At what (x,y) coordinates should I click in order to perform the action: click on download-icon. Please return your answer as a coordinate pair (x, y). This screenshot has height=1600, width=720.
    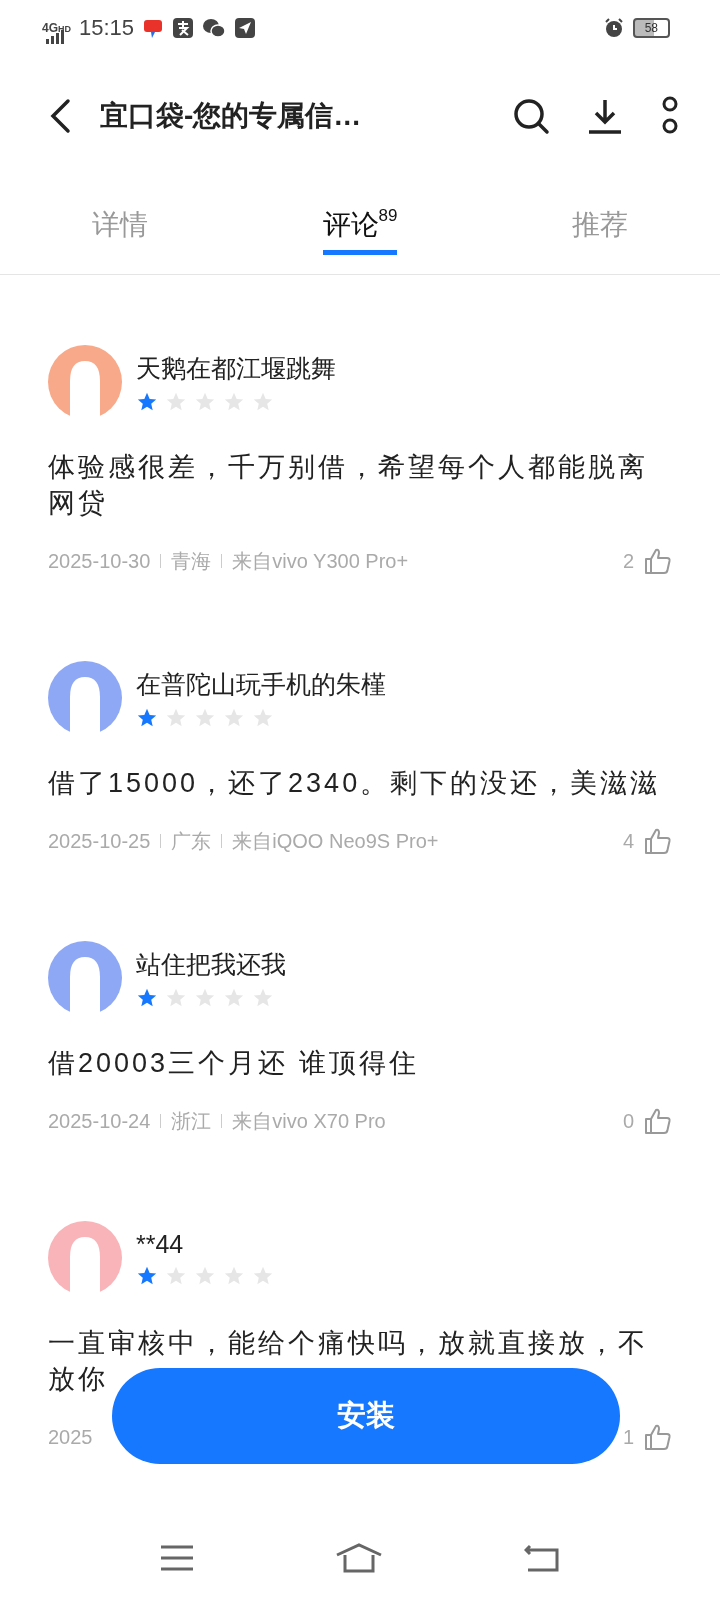
    Looking at the image, I should click on (605, 116).